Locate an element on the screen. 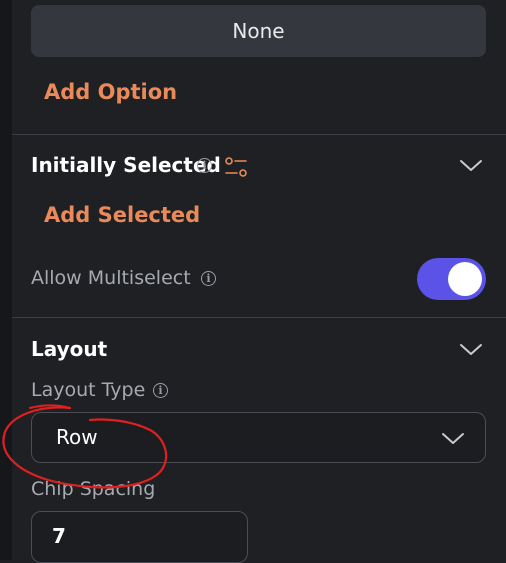 The image size is (506, 563). option-none-label: None is located at coordinates (258, 31).